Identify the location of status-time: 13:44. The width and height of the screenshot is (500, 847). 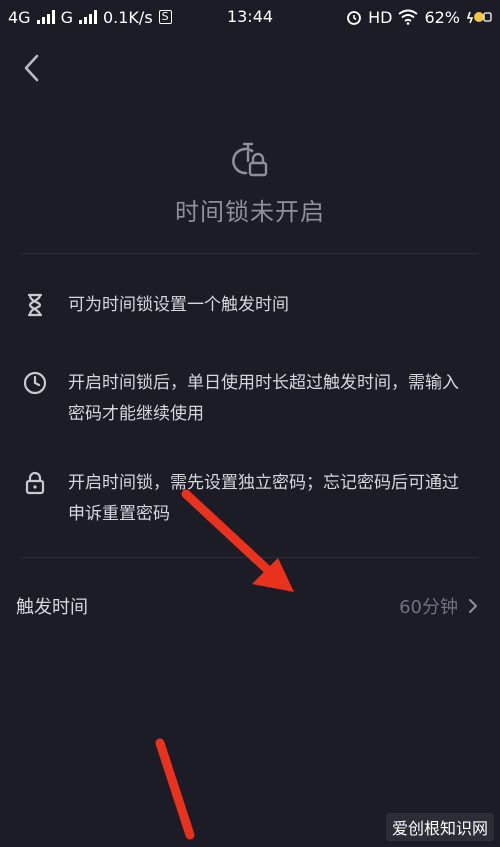
(250, 16).